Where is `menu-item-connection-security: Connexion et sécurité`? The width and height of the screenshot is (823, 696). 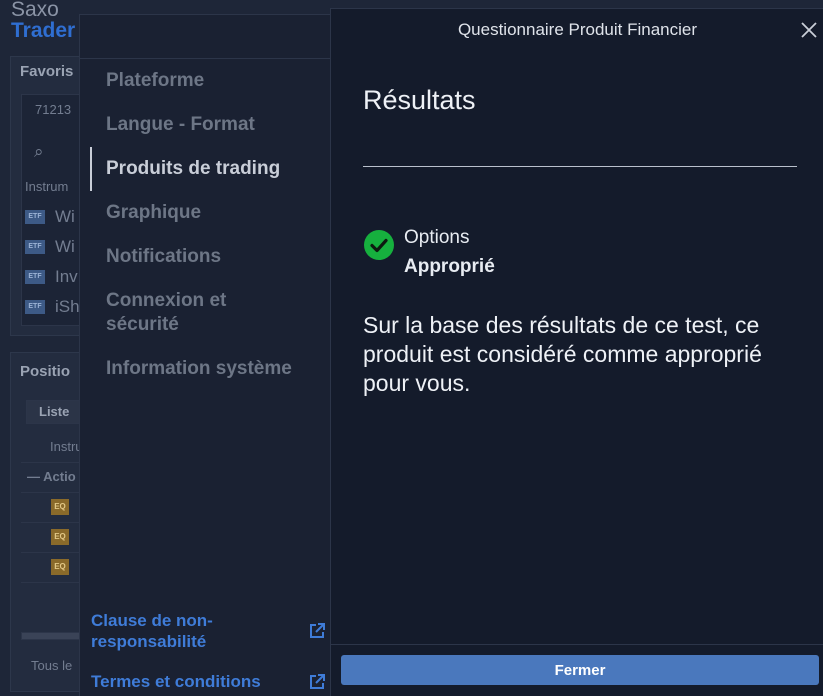
menu-item-connection-security: Connexion et sécurité is located at coordinates (191, 313).